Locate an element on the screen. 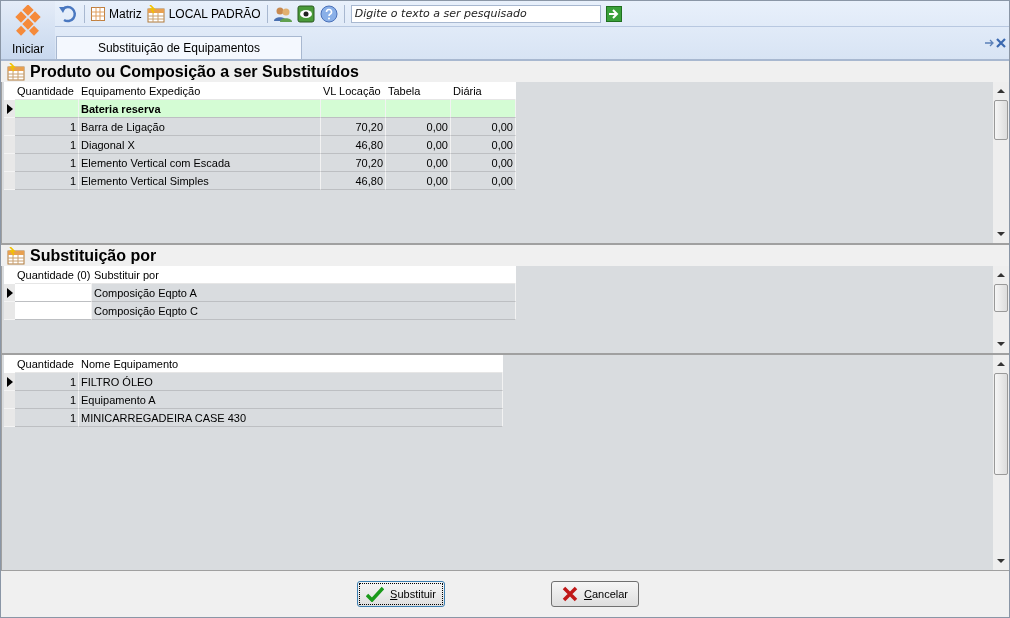 This screenshot has width=1010, height=618. logo is located at coordinates (28, 21).